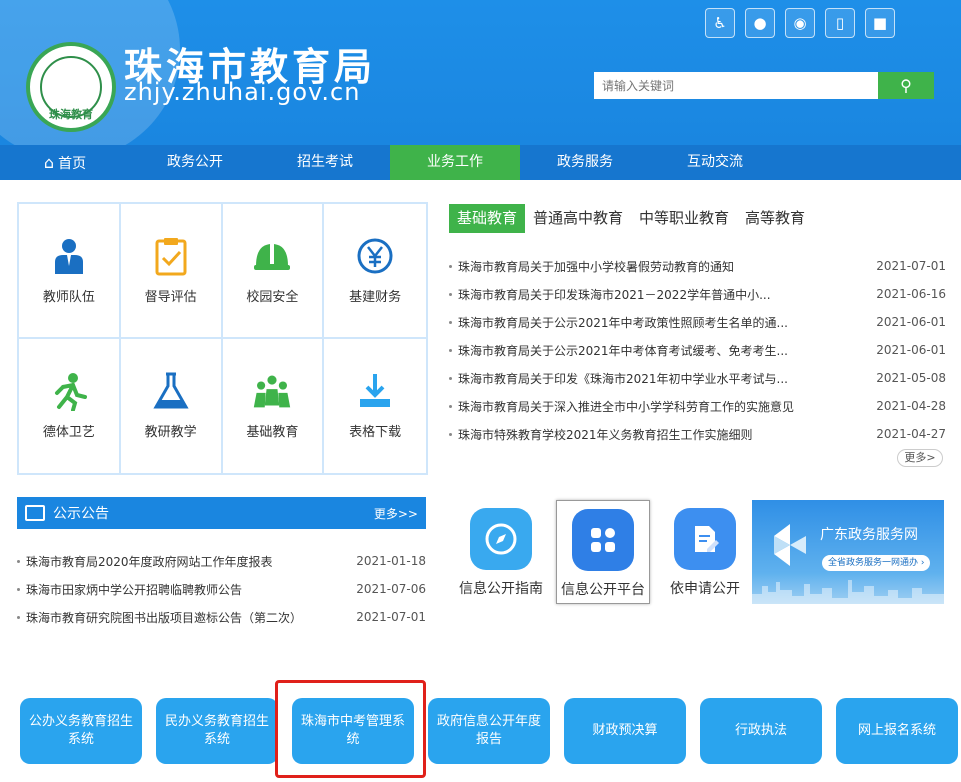 The width and height of the screenshot is (961, 782). I want to click on yen-icon, so click(375, 256).